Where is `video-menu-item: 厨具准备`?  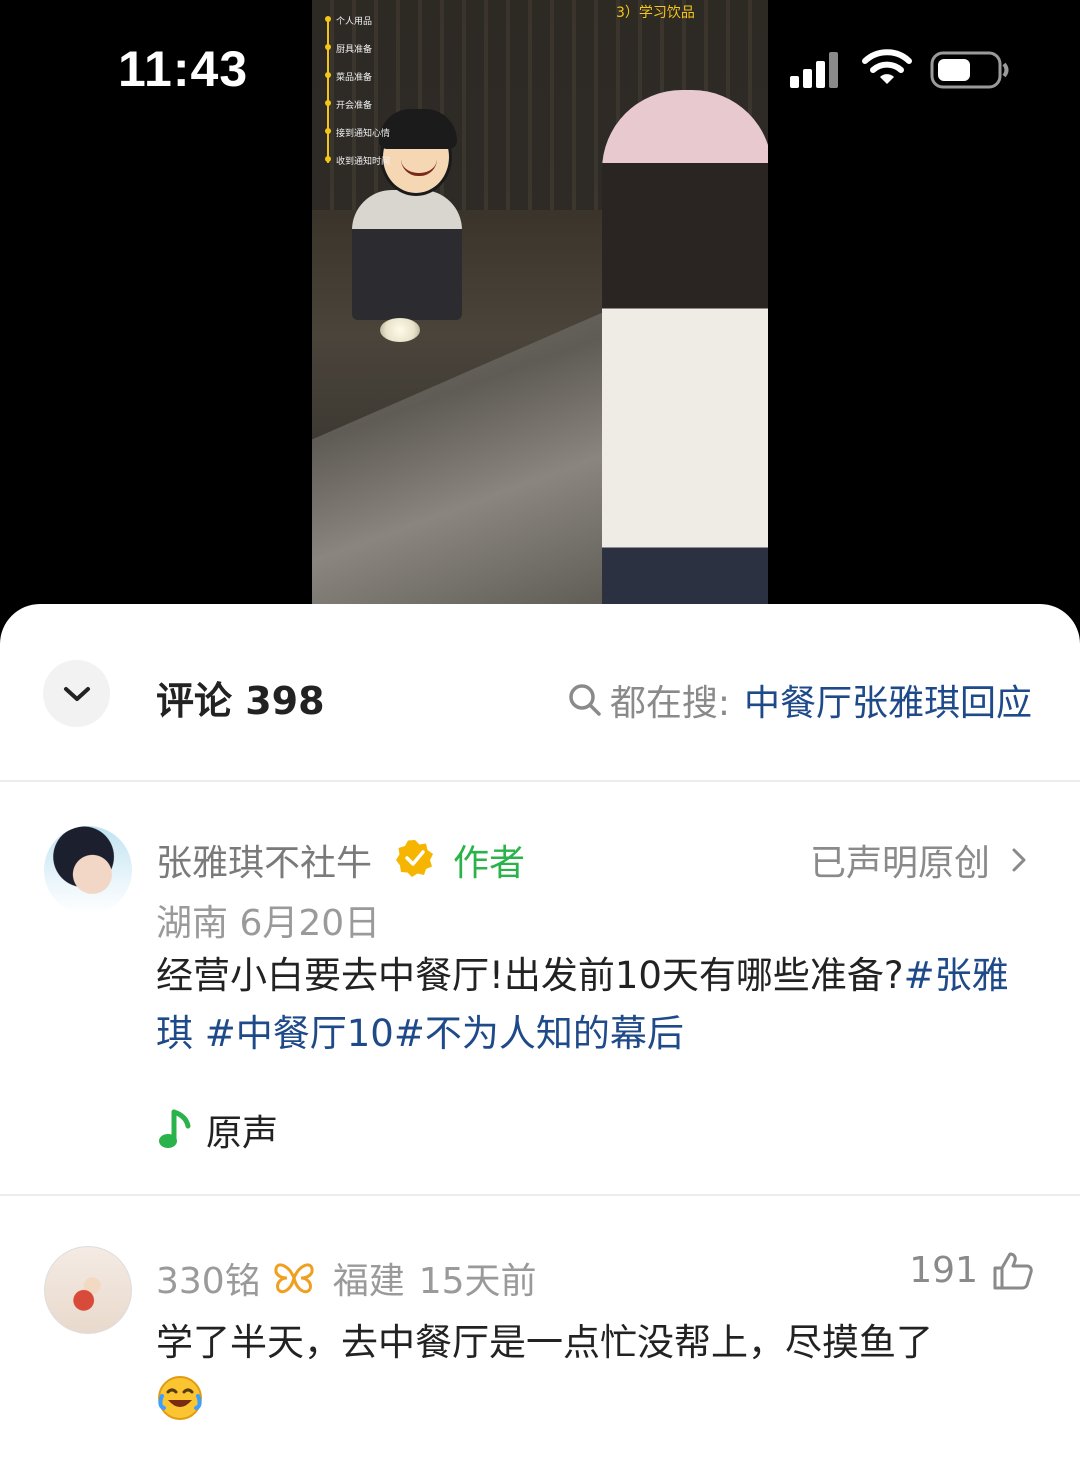
video-menu-item: 厨具准备 is located at coordinates (374, 48).